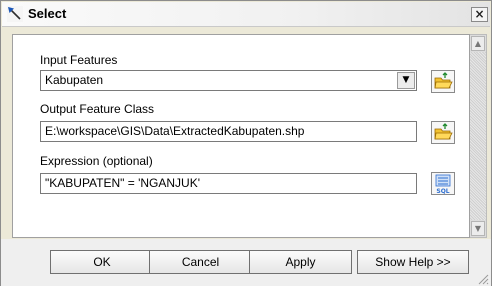  I want to click on vertical-scrollbar: ▲ ▼, so click(478, 136).